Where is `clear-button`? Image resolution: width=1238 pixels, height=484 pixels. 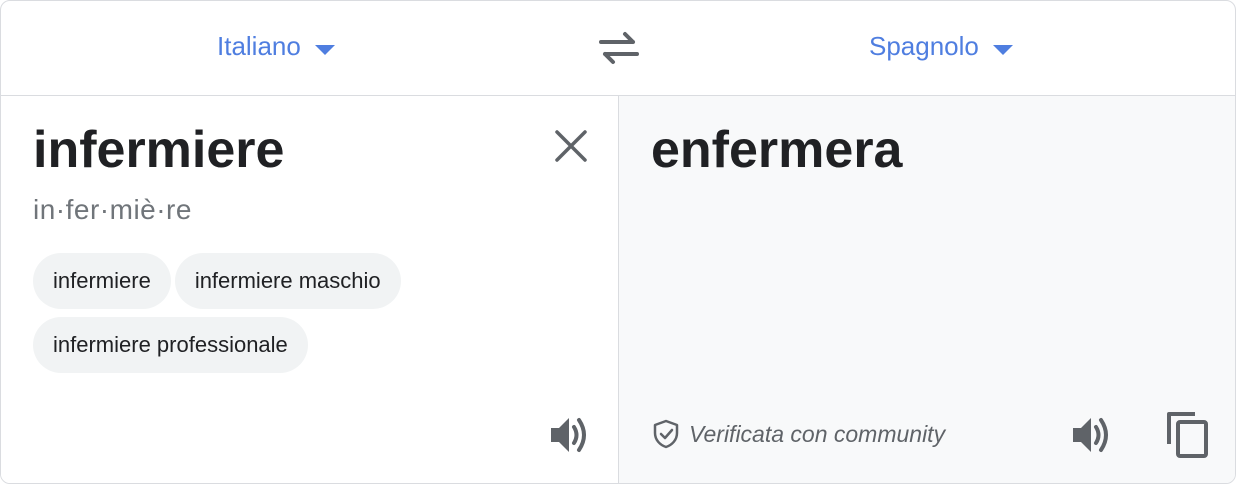
clear-button is located at coordinates (571, 146).